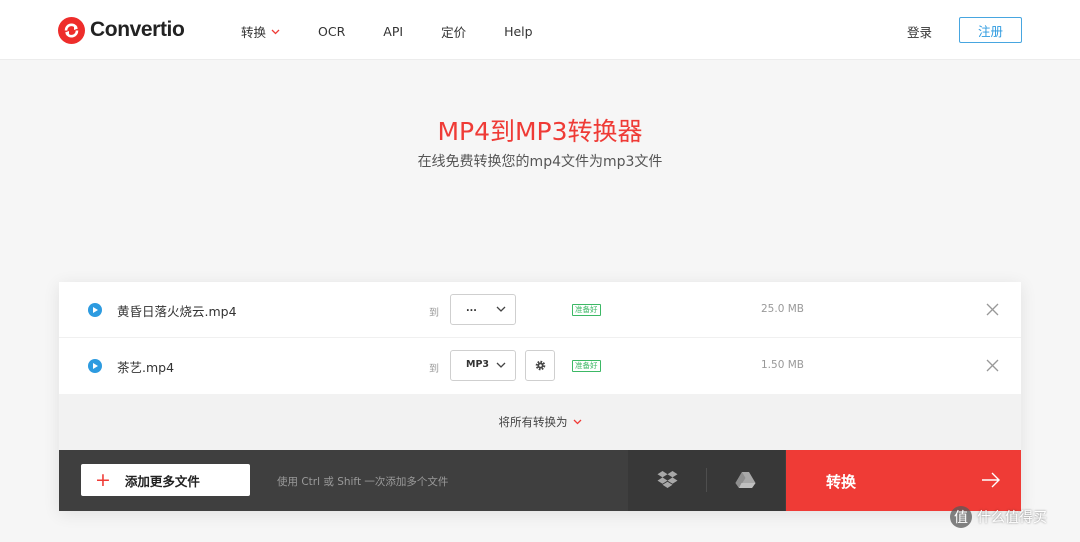  Describe the element at coordinates (991, 480) in the screenshot. I see `arrow-right-icon` at that location.